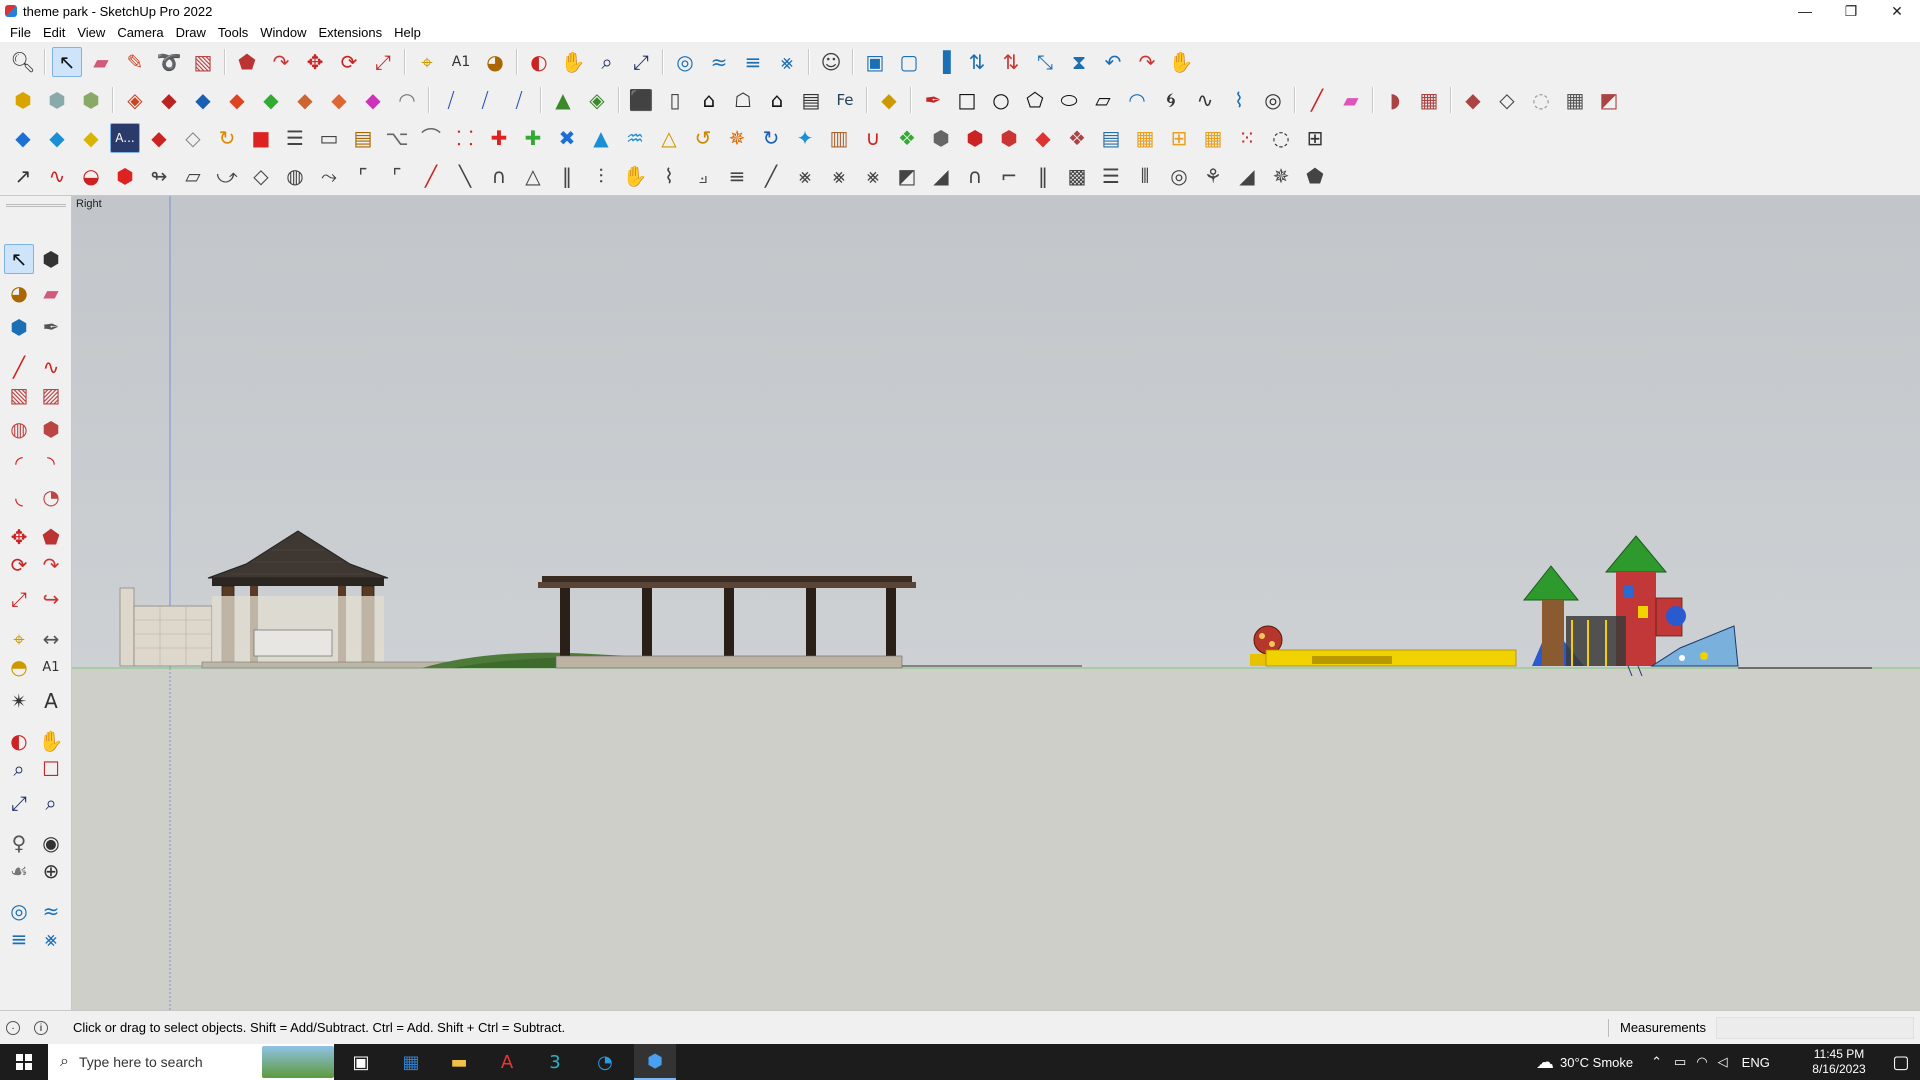 This screenshot has width=1920, height=1080. Describe the element at coordinates (737, 138) in the screenshot. I see `wheel-icon: ✵` at that location.